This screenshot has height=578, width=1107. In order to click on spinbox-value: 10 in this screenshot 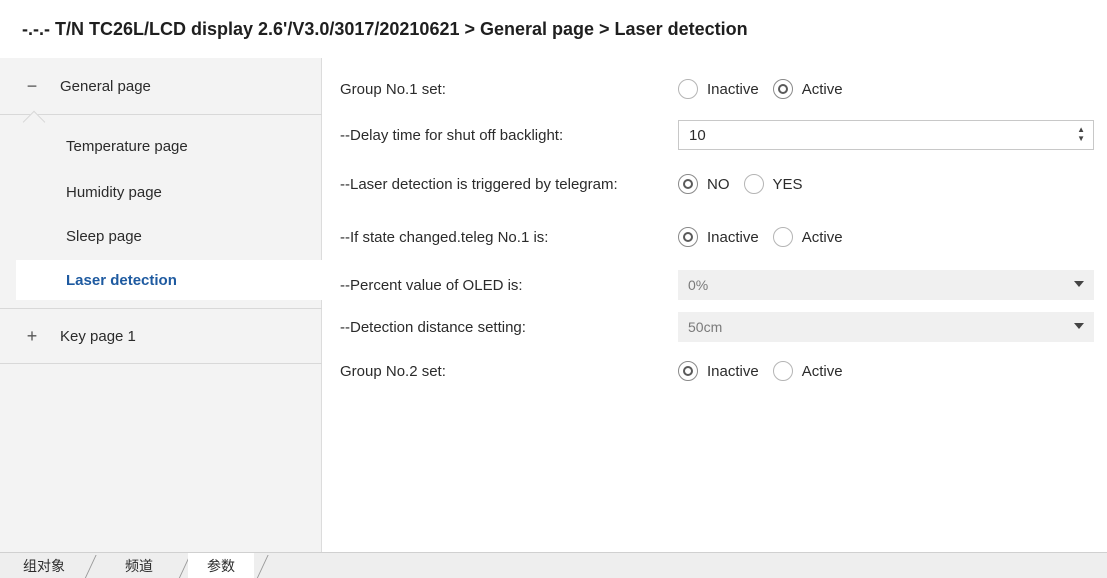, I will do `click(697, 135)`.